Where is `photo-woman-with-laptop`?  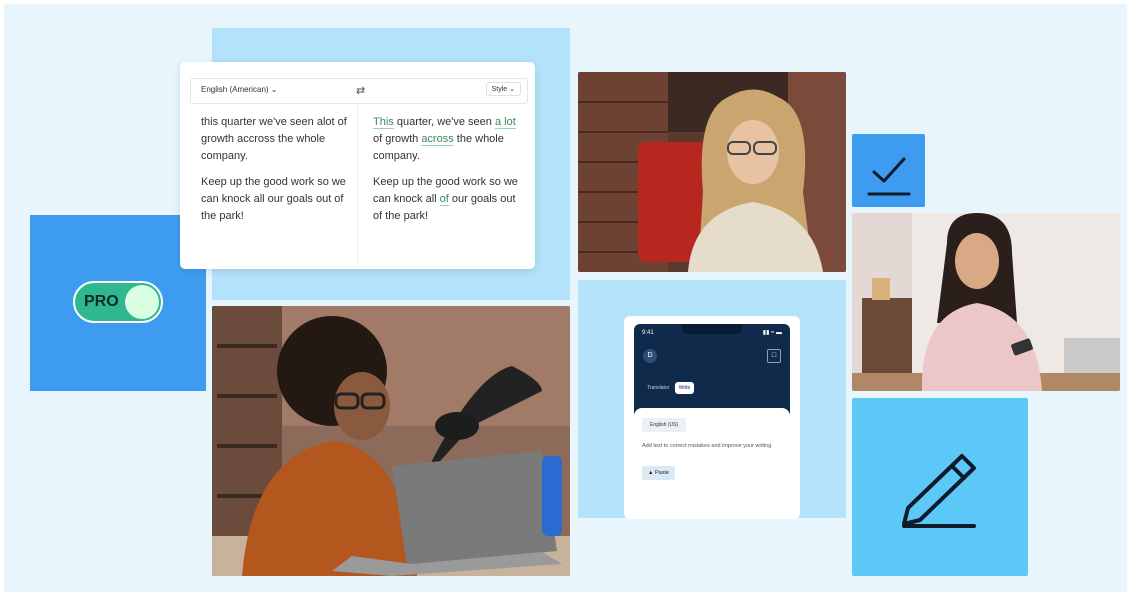
photo-woman-with-laptop is located at coordinates (391, 441).